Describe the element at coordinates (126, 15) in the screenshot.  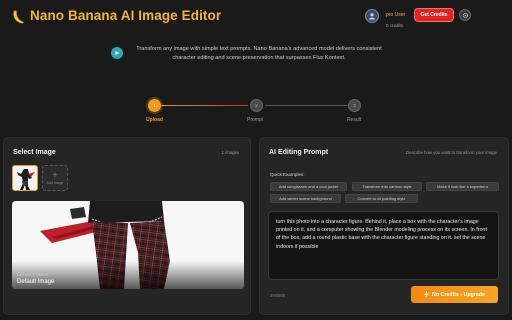
I see `app-title: Nano Banana AI Image Editor` at that location.